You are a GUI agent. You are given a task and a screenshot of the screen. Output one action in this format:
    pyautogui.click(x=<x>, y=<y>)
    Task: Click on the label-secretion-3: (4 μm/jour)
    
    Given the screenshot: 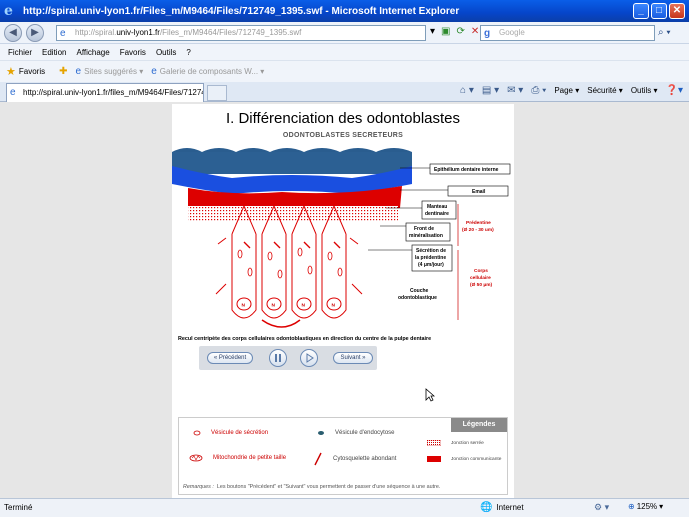 What is the action you would take?
    pyautogui.click(x=431, y=265)
    